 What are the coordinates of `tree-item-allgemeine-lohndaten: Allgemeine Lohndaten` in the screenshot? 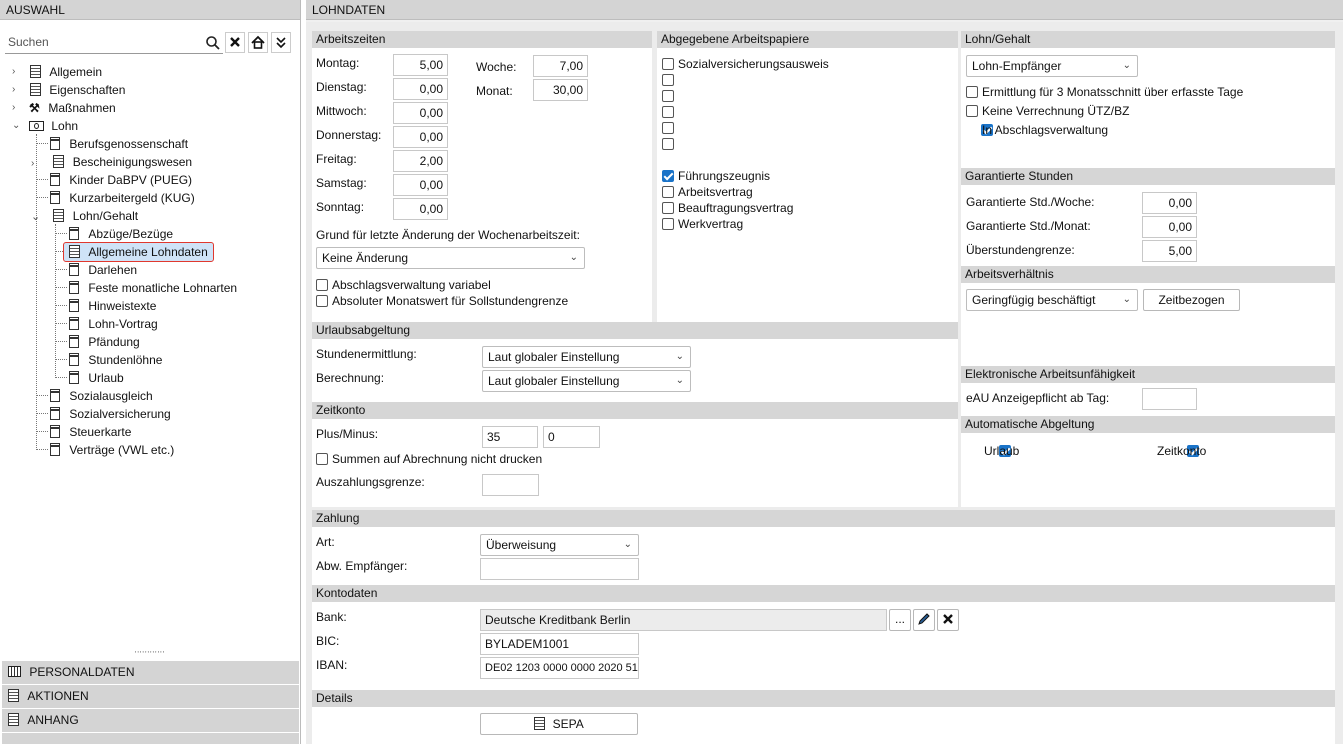 It's located at (138, 252).